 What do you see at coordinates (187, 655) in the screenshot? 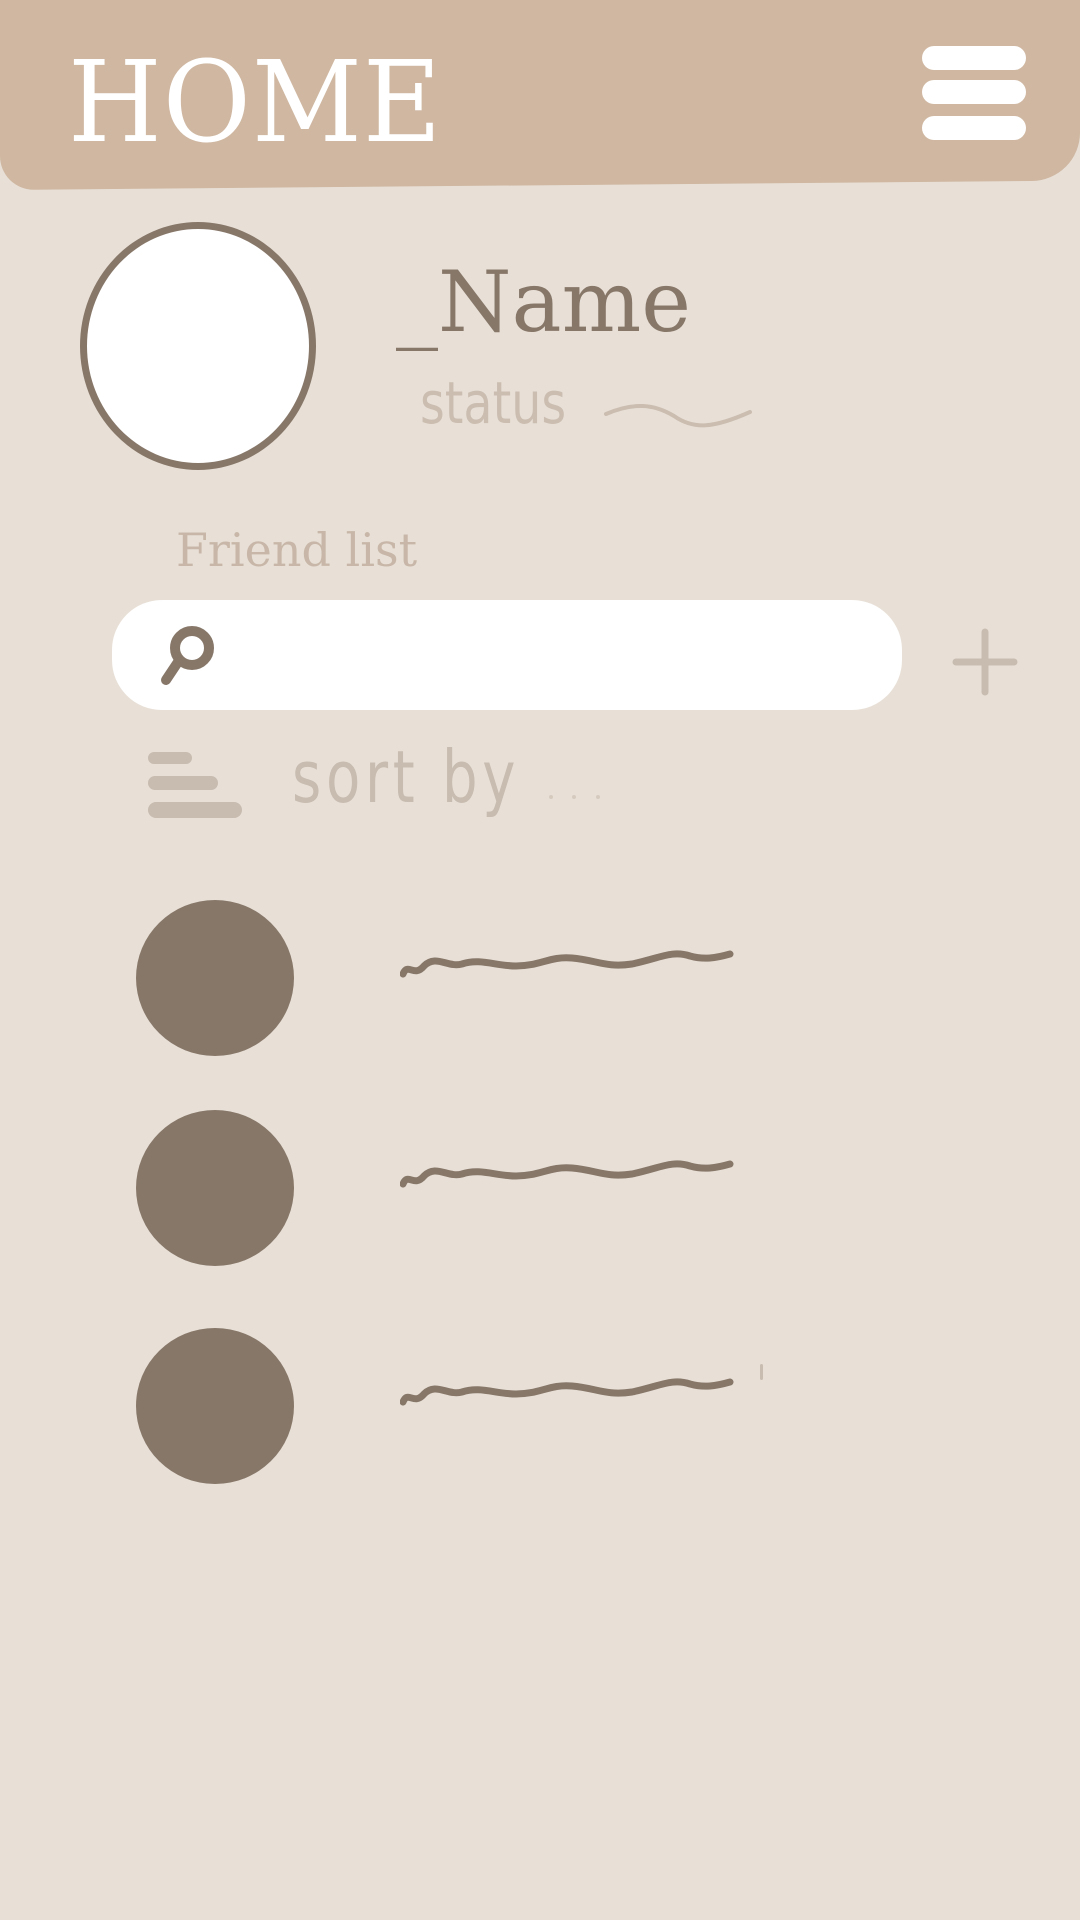
I see `search-icon` at bounding box center [187, 655].